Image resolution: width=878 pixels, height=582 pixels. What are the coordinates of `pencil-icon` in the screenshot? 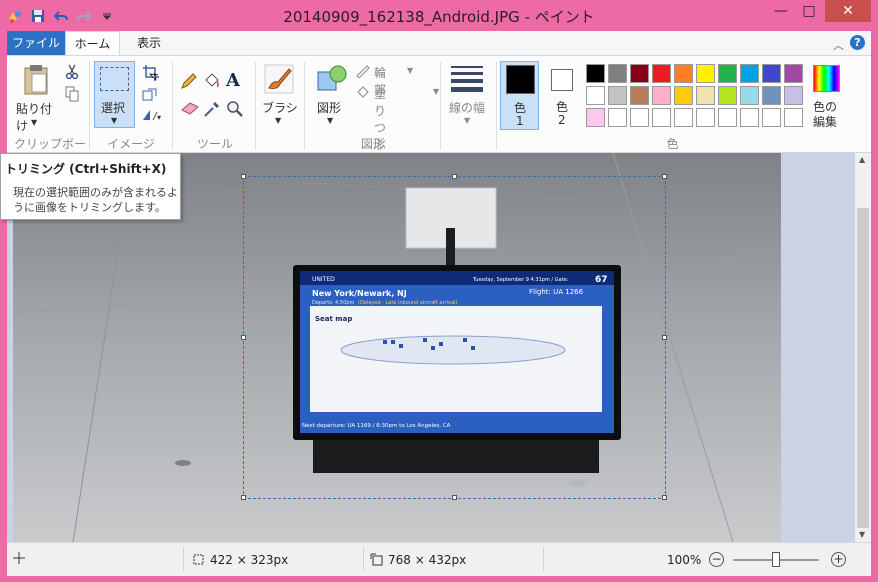 It's located at (189, 82).